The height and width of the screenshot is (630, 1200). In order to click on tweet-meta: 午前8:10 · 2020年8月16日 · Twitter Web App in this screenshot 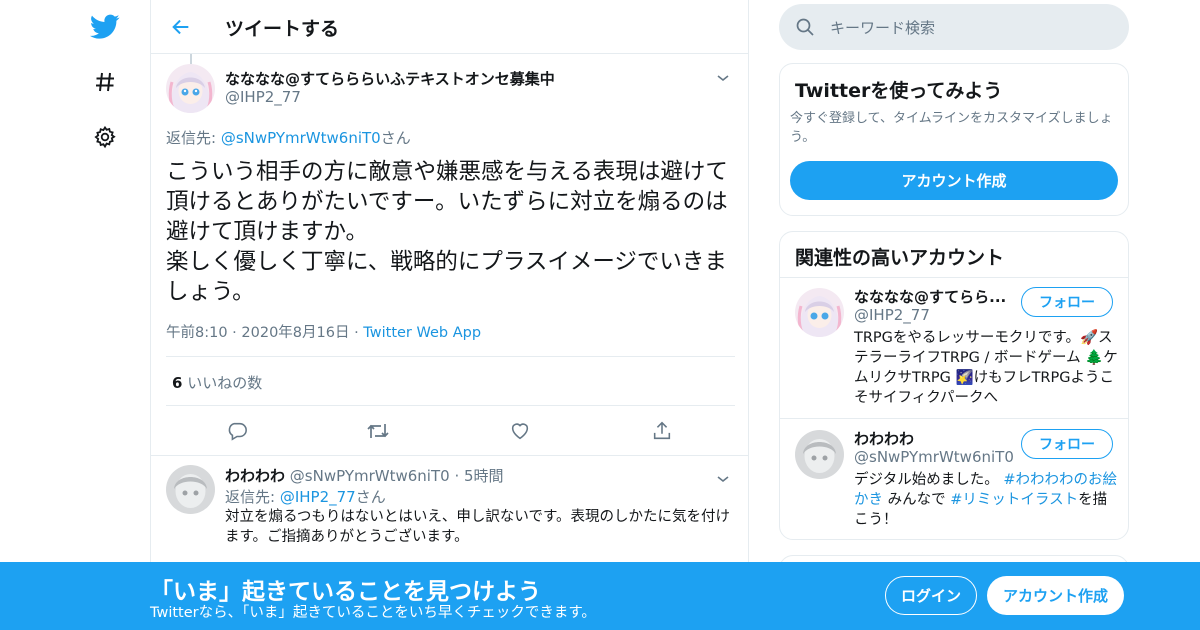, I will do `click(323, 331)`.